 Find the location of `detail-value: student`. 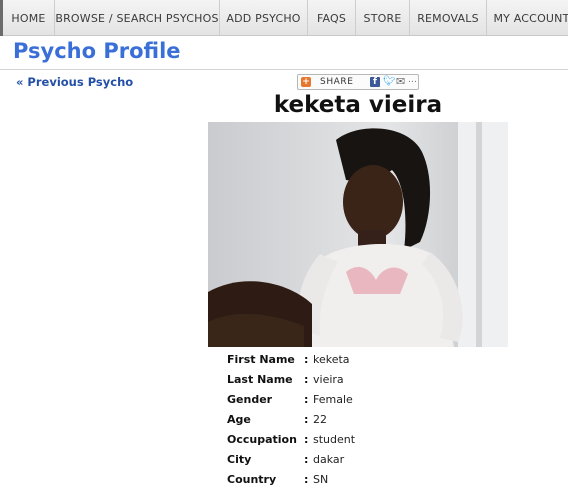

detail-value: student is located at coordinates (334, 439).